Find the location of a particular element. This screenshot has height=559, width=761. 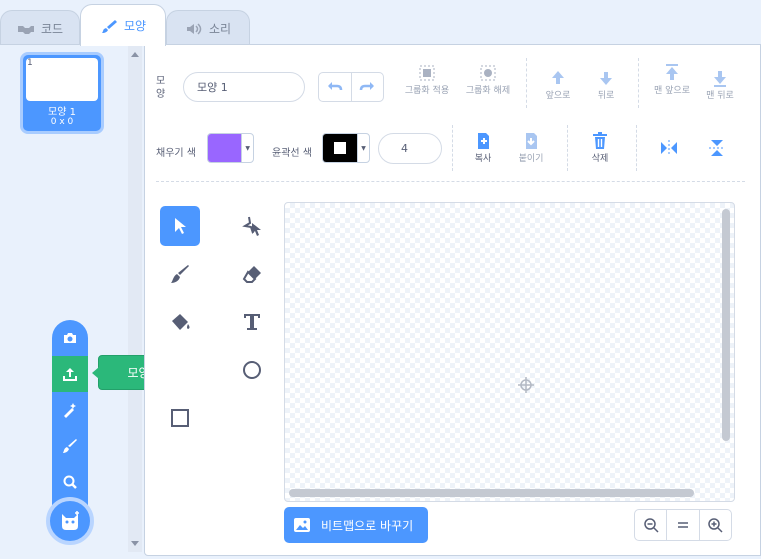

editor-tabs: 코드 모양 소리 is located at coordinates (380, 23).